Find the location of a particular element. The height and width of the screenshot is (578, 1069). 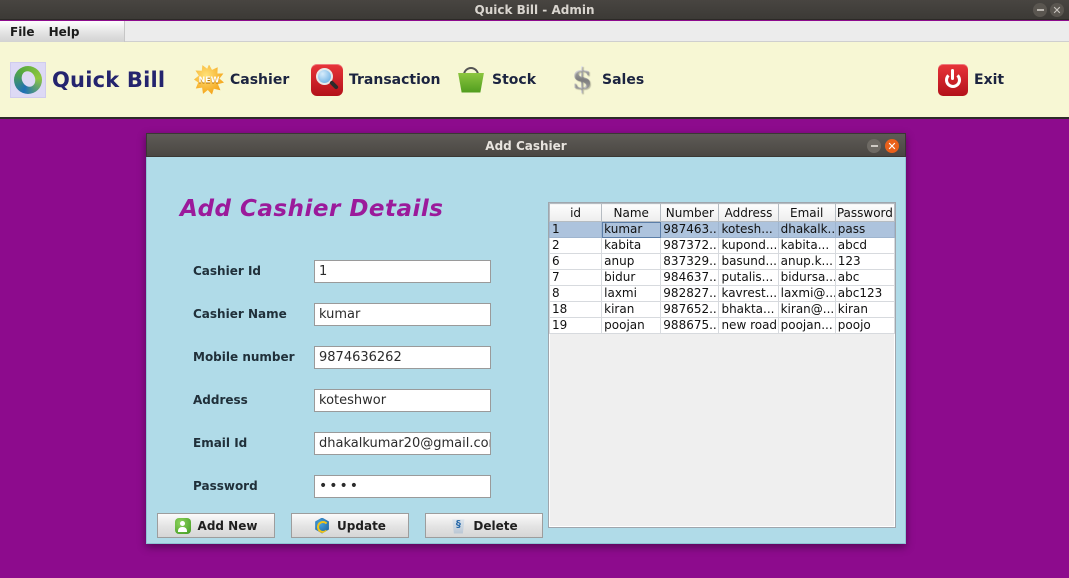

dialog-minimize-icon is located at coordinates (874, 146).